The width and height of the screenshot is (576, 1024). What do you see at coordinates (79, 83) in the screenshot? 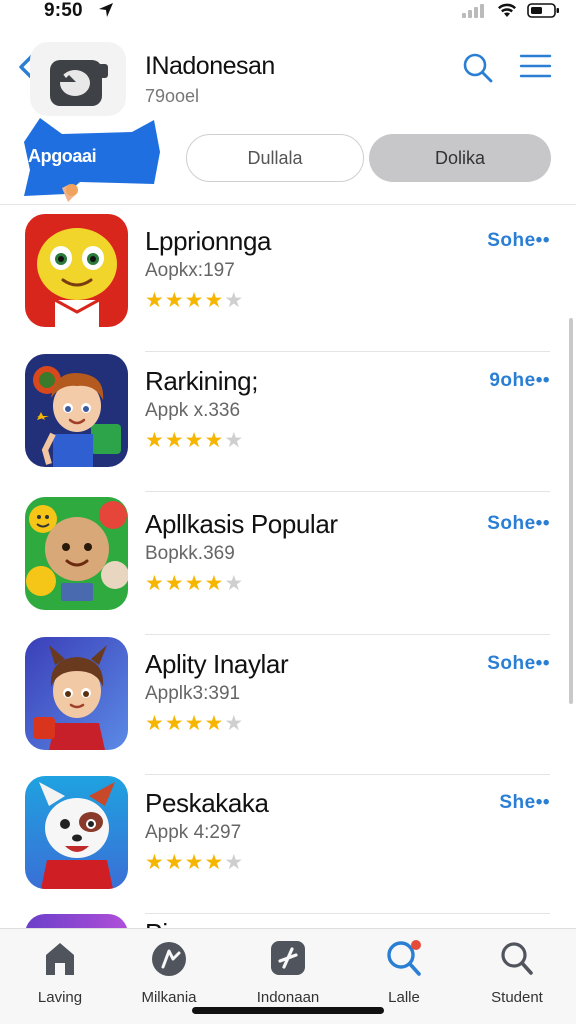
I see `camera-icon` at bounding box center [79, 83].